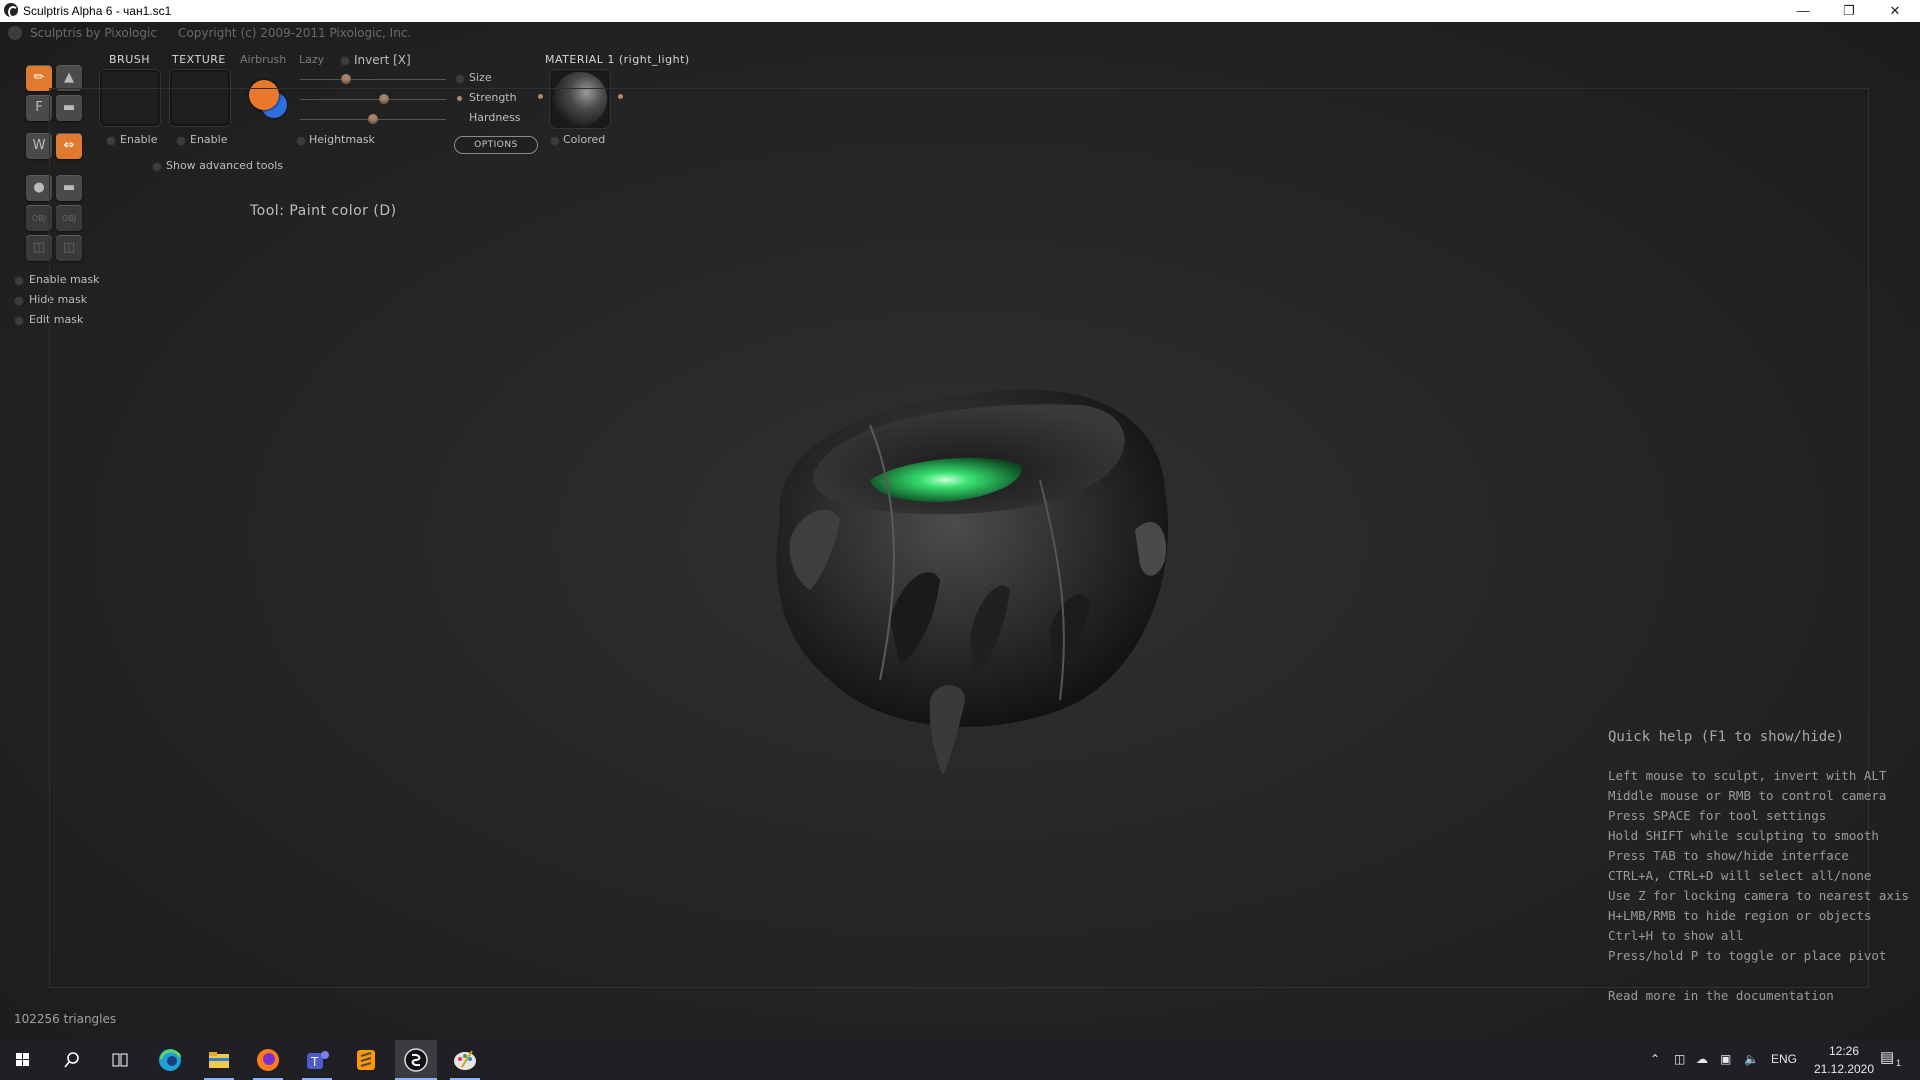 This screenshot has height=1080, width=1920. I want to click on paint-taskbar-button, so click(465, 1060).